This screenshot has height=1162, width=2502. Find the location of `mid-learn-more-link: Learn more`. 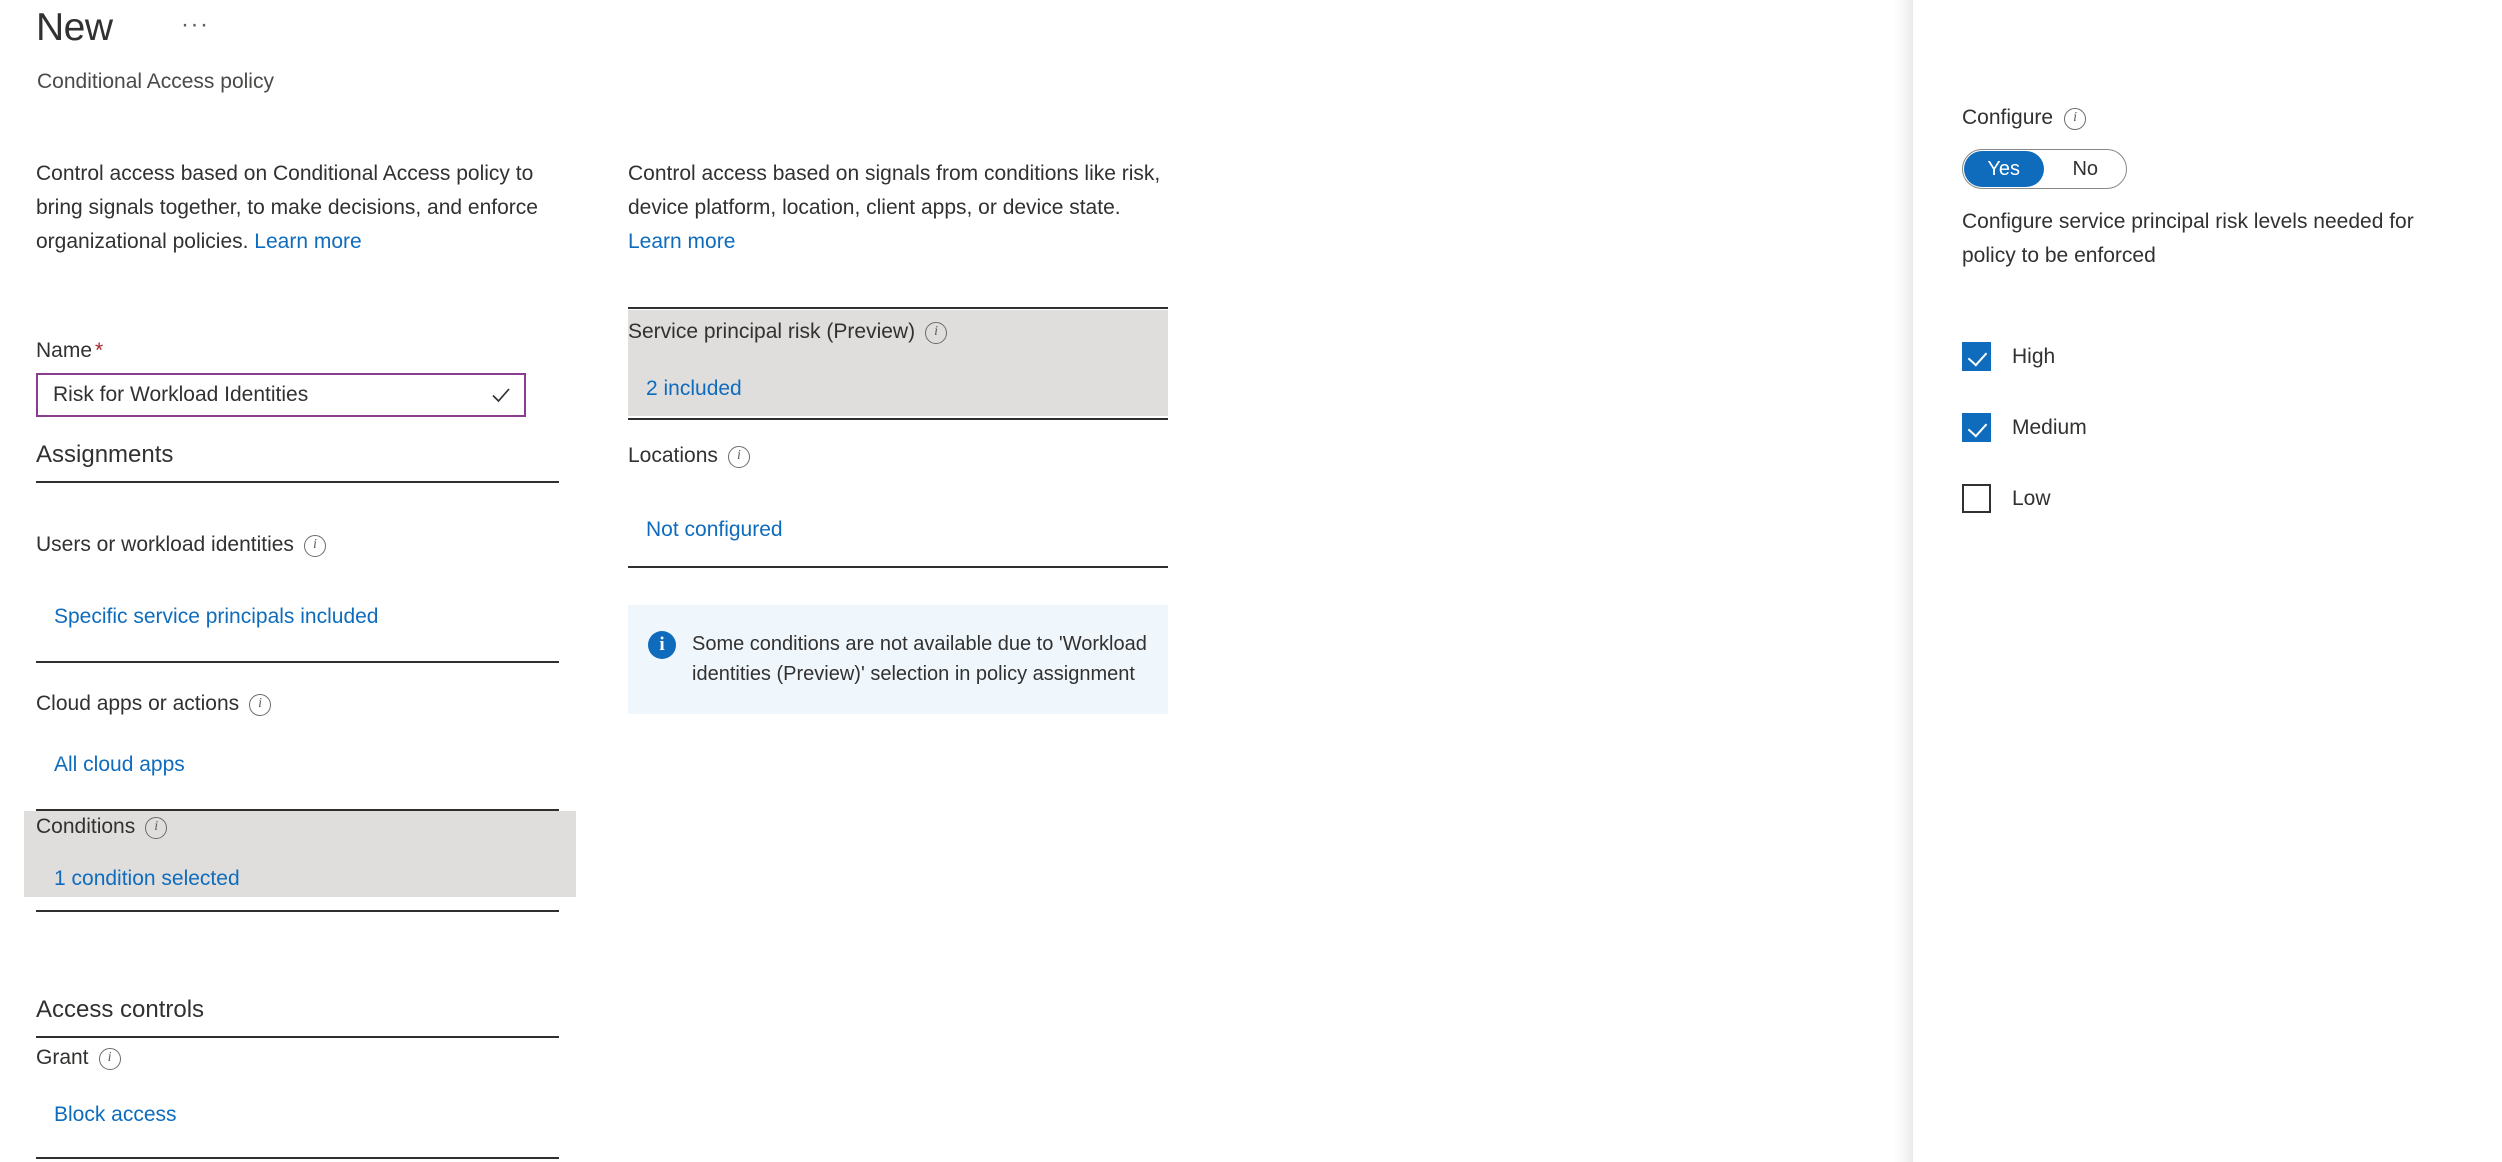

mid-learn-more-link: Learn more is located at coordinates (681, 241).